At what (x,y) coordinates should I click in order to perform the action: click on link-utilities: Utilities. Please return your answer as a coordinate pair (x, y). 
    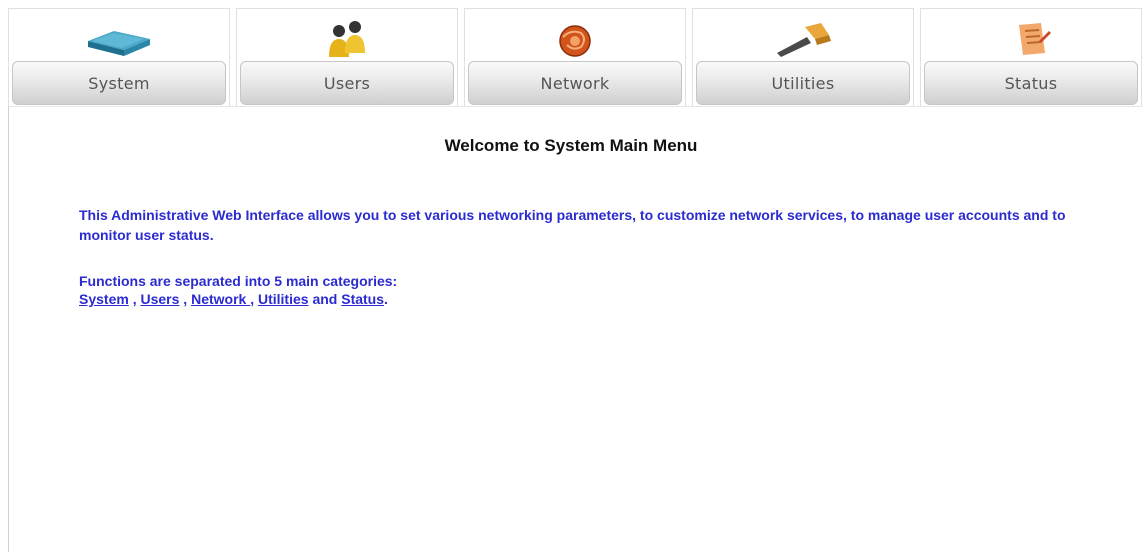
    Looking at the image, I should click on (283, 299).